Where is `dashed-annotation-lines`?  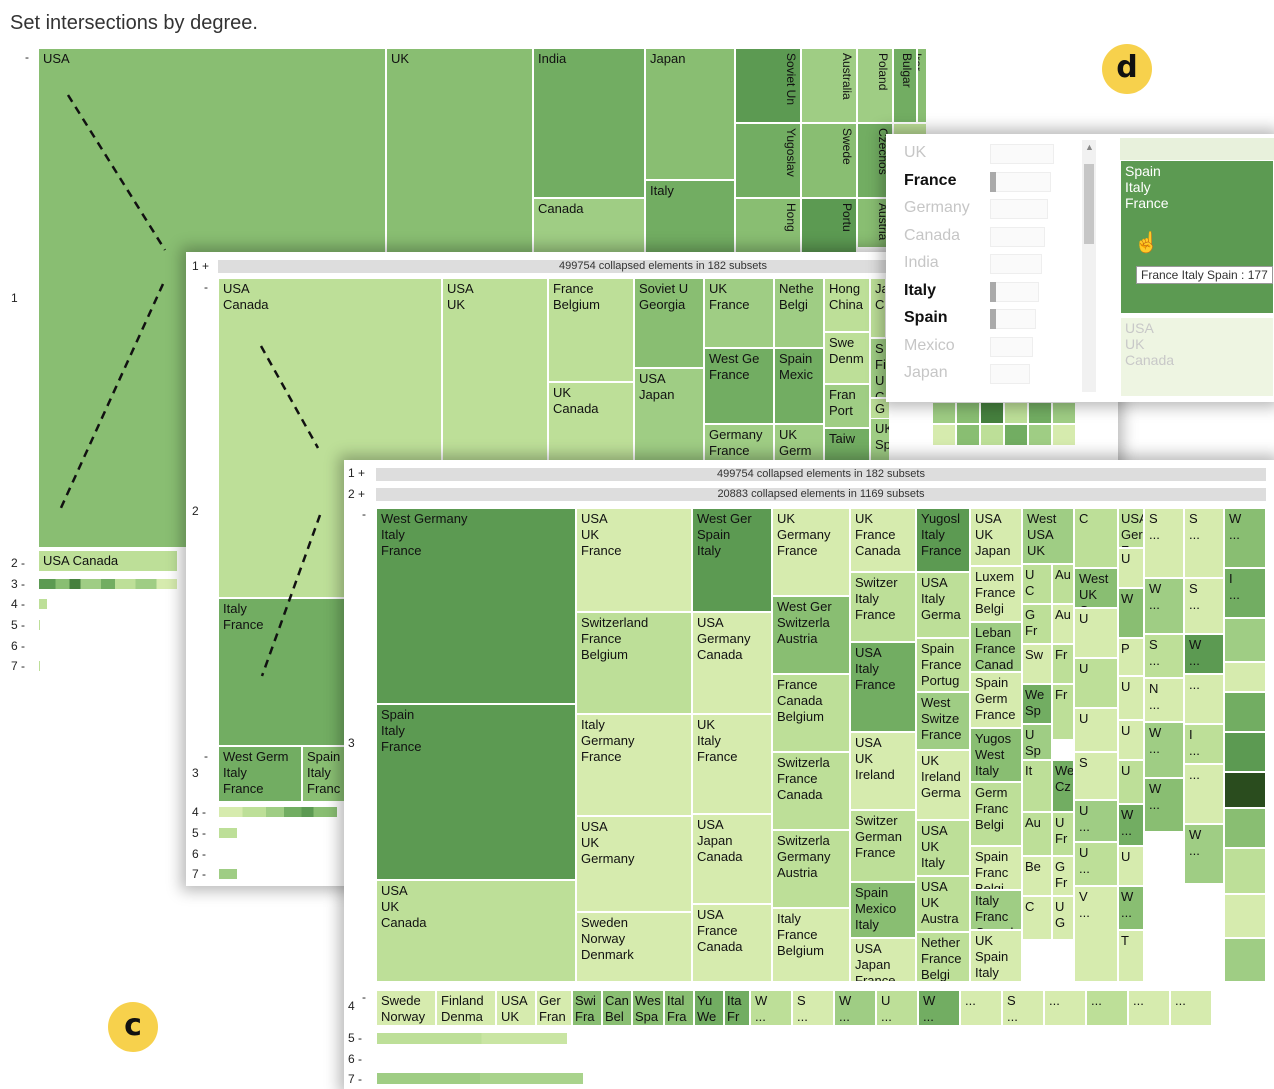 dashed-annotation-lines is located at coordinates (190, 385).